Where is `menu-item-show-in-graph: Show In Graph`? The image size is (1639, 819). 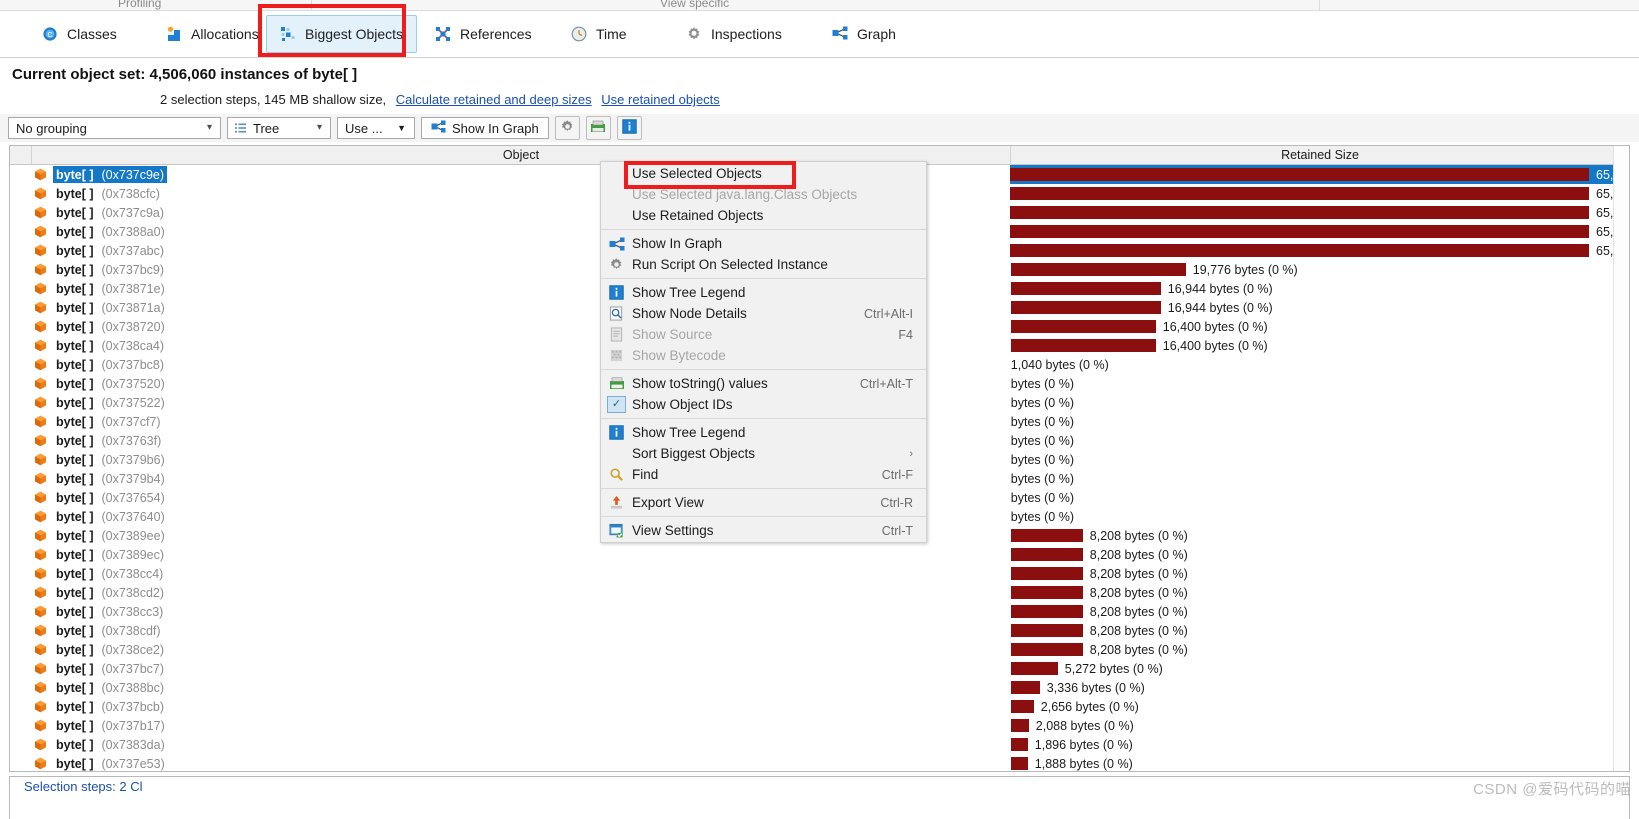
menu-item-show-in-graph: Show In Graph is located at coordinates (763, 243).